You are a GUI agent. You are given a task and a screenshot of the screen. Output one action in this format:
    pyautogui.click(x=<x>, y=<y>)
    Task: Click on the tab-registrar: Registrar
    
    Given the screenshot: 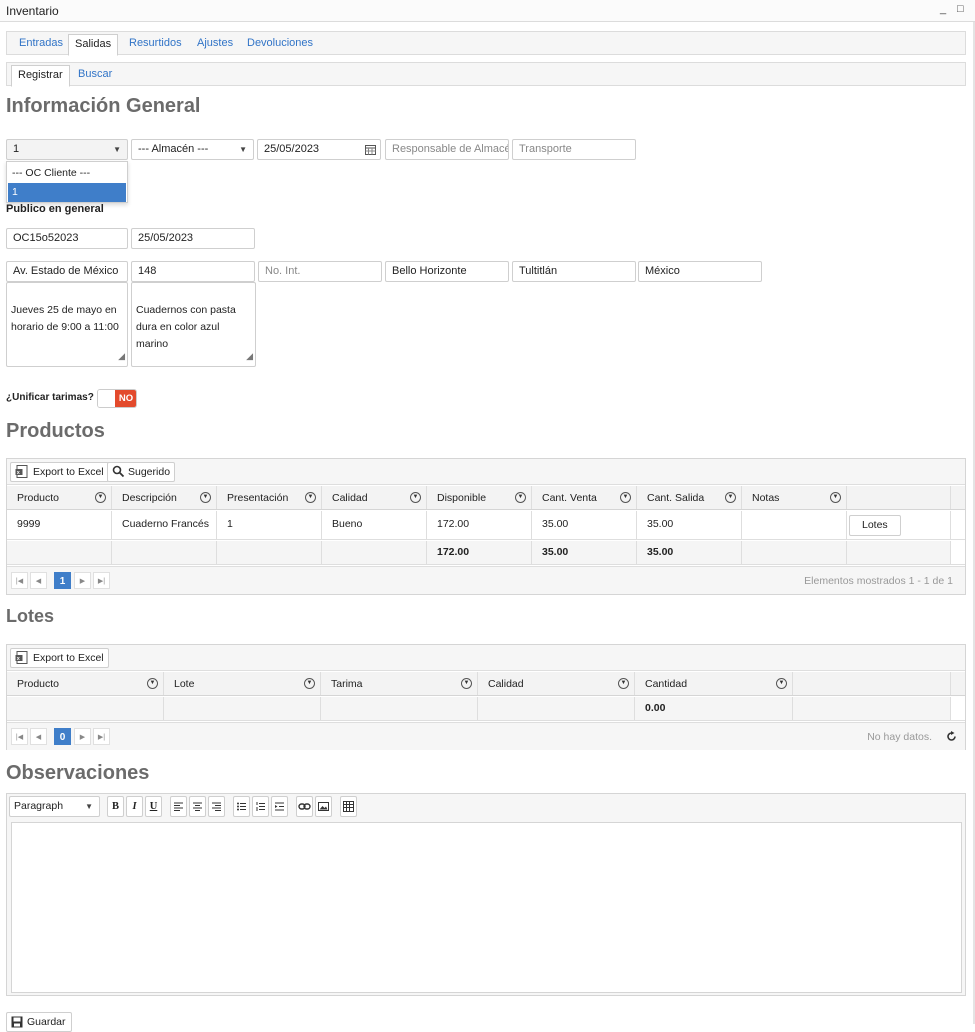 What is the action you would take?
    pyautogui.click(x=40, y=76)
    